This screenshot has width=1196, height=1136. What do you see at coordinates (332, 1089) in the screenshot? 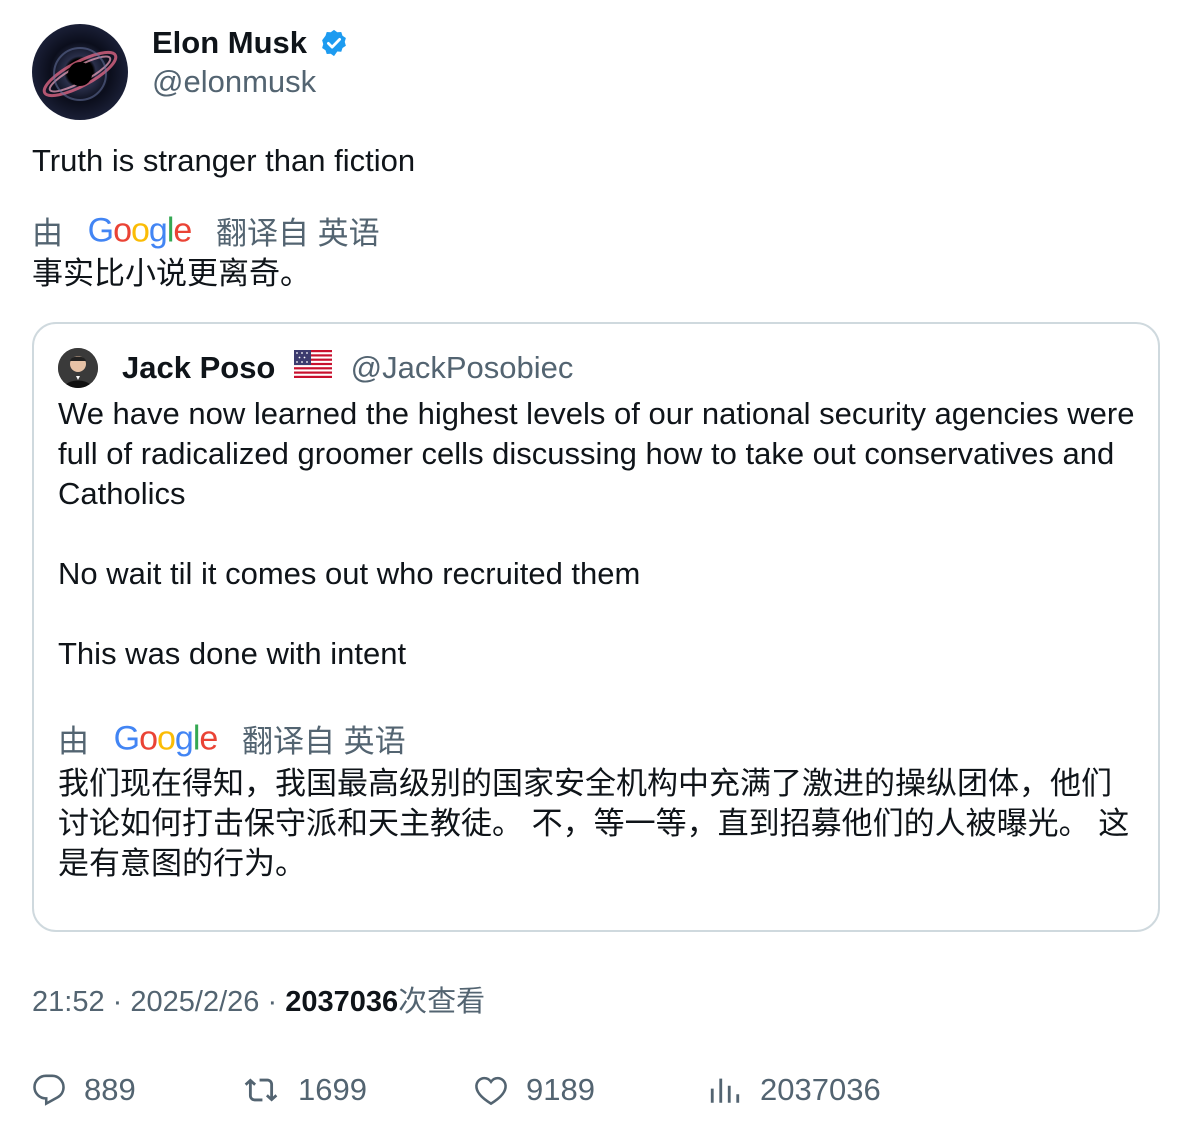
I see `retweet-count: 1699` at bounding box center [332, 1089].